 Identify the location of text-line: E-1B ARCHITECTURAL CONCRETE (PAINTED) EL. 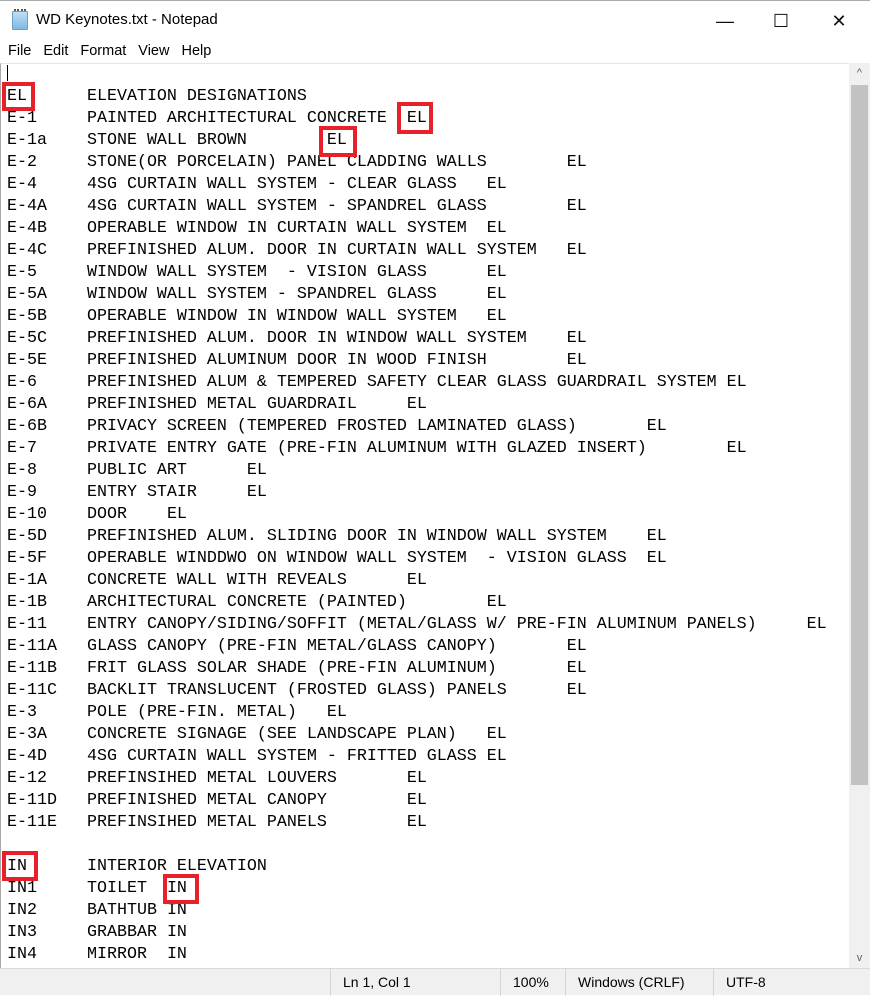
(257, 602).